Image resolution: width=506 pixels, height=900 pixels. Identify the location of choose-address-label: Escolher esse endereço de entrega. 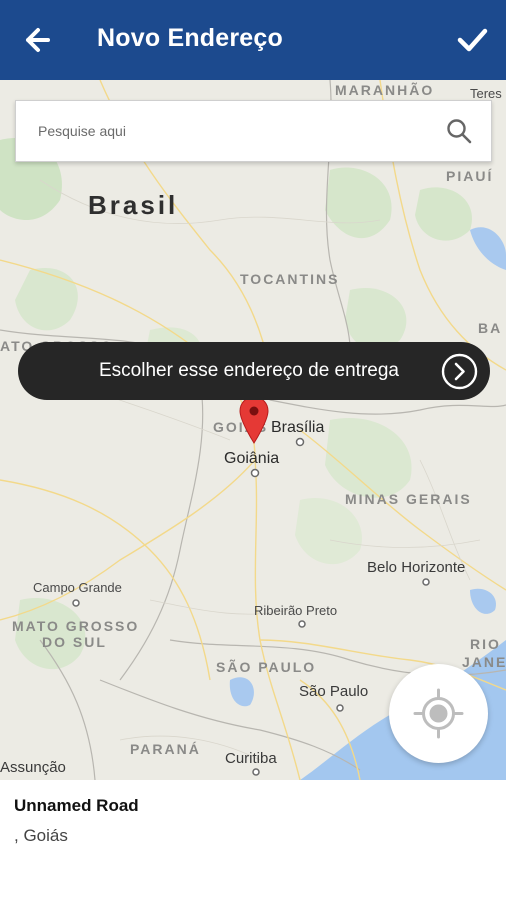
(249, 370).